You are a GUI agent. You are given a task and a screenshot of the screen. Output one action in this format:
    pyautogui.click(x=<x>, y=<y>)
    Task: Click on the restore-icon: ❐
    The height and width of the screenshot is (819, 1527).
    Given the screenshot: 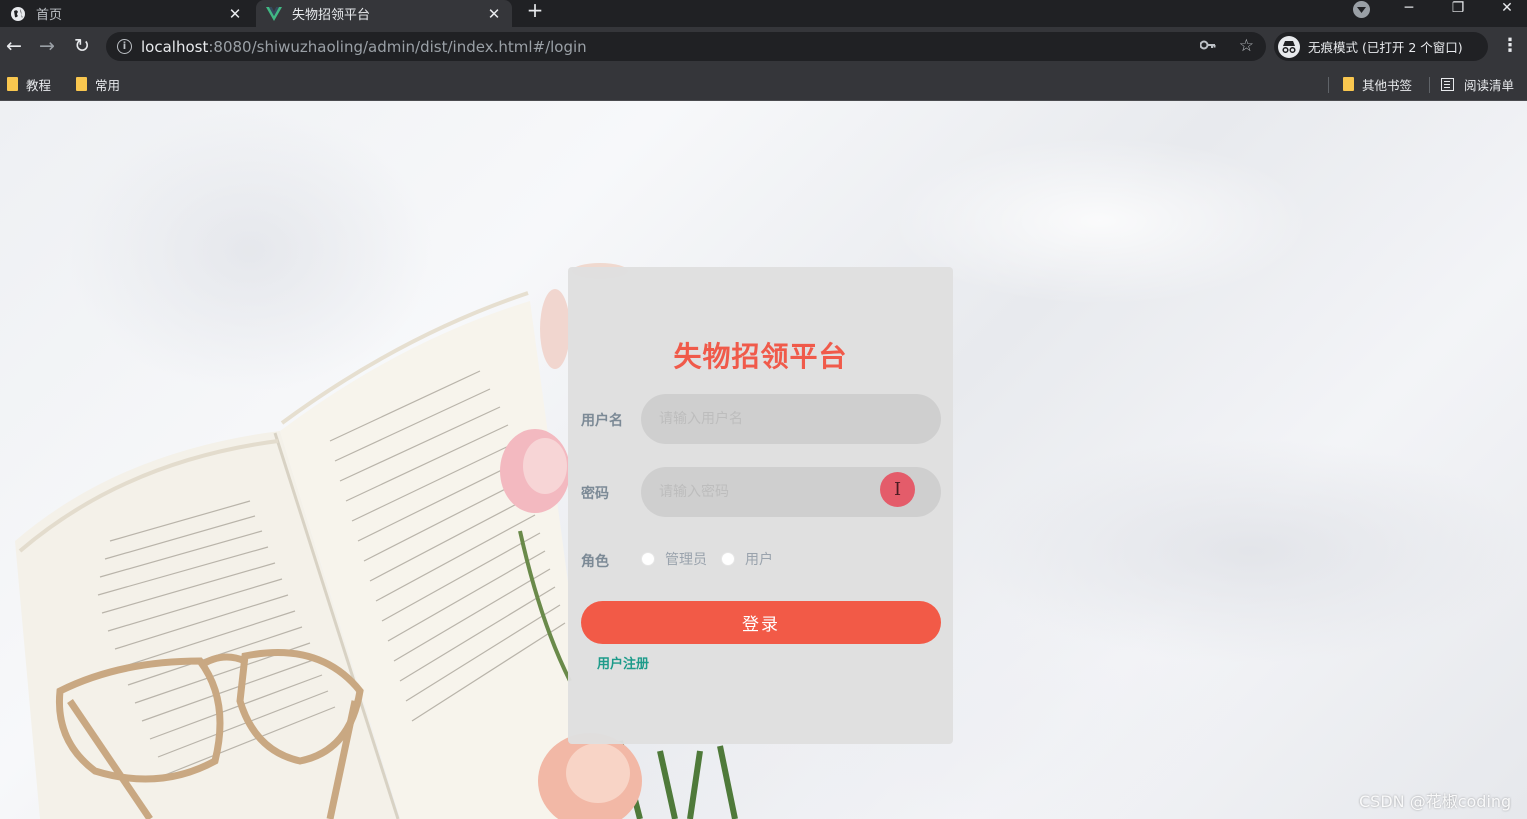 What is the action you would take?
    pyautogui.click(x=1458, y=9)
    